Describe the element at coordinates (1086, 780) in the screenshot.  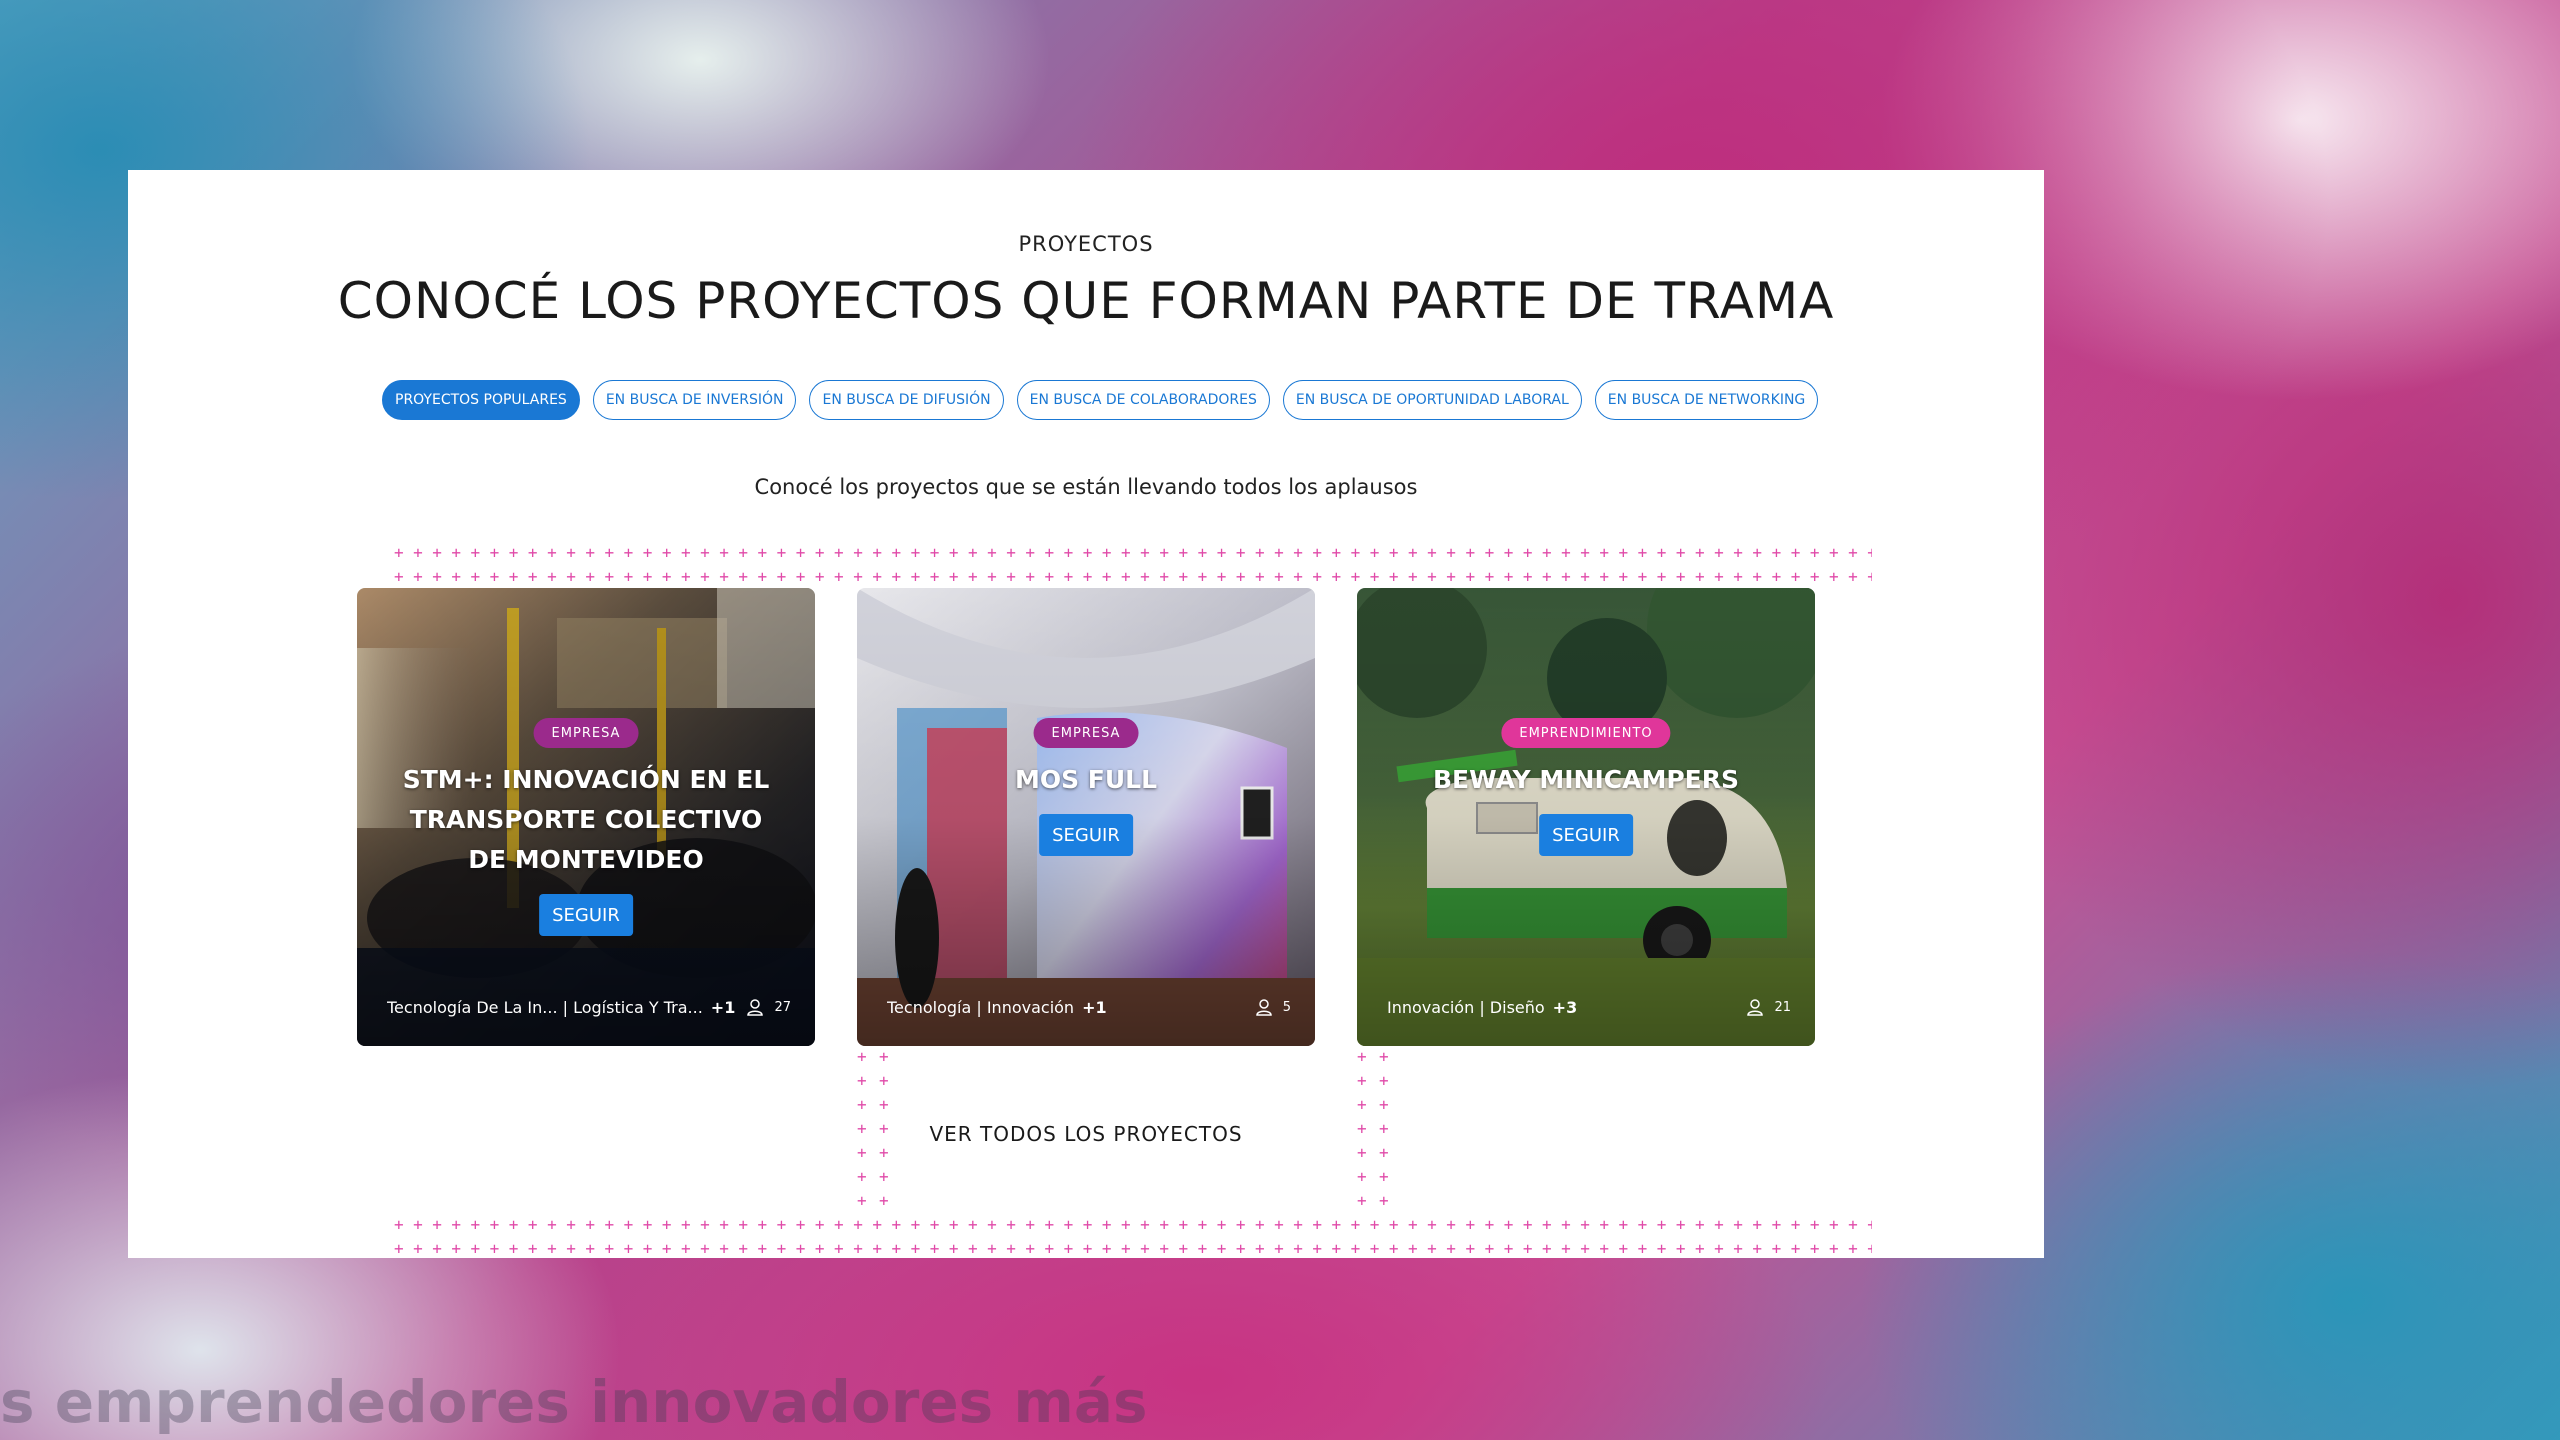
I see `card-title: MOS FULL` at that location.